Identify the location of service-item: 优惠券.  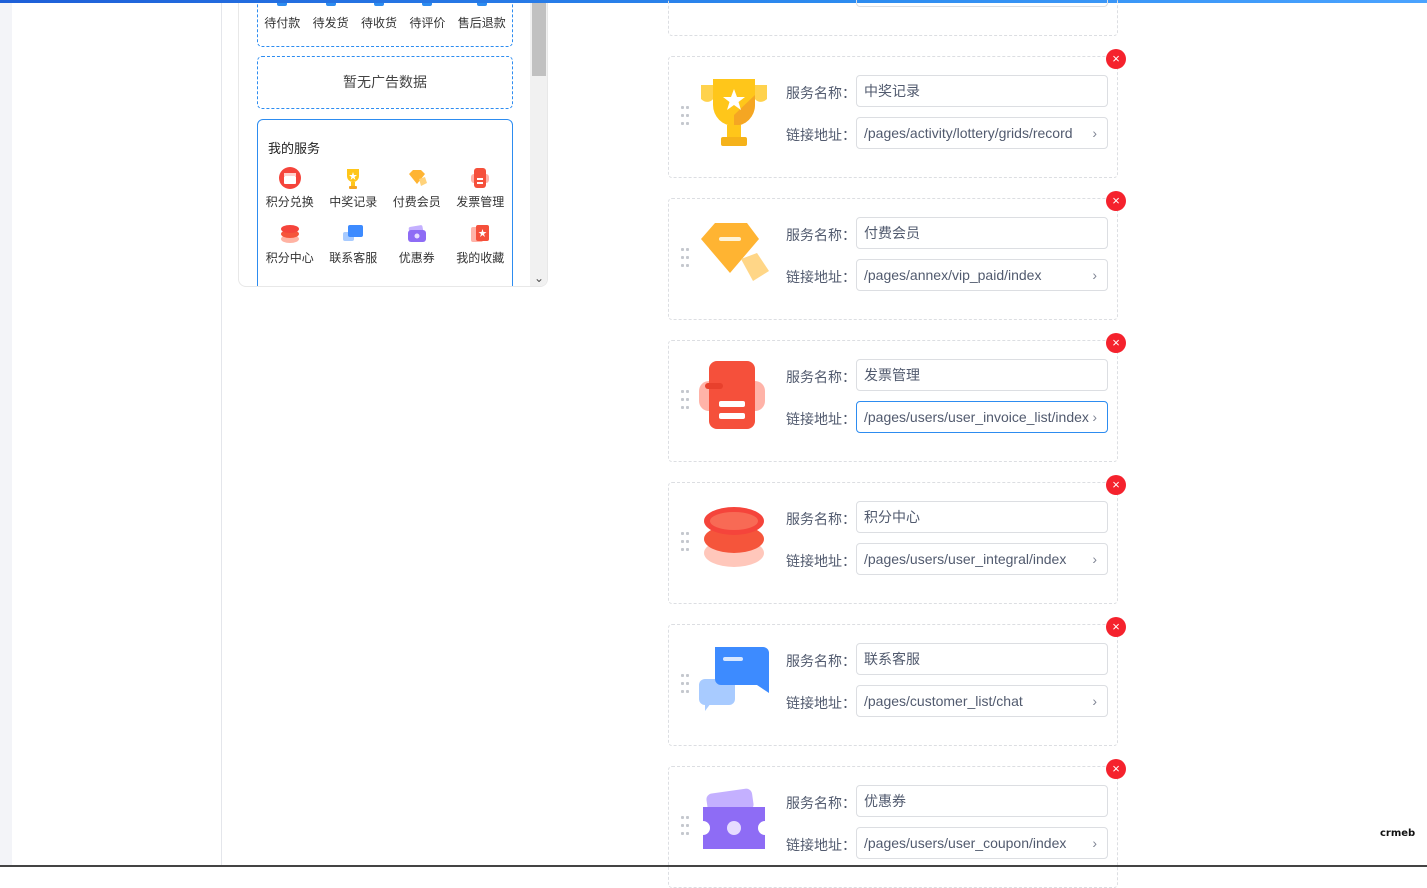
(417, 243).